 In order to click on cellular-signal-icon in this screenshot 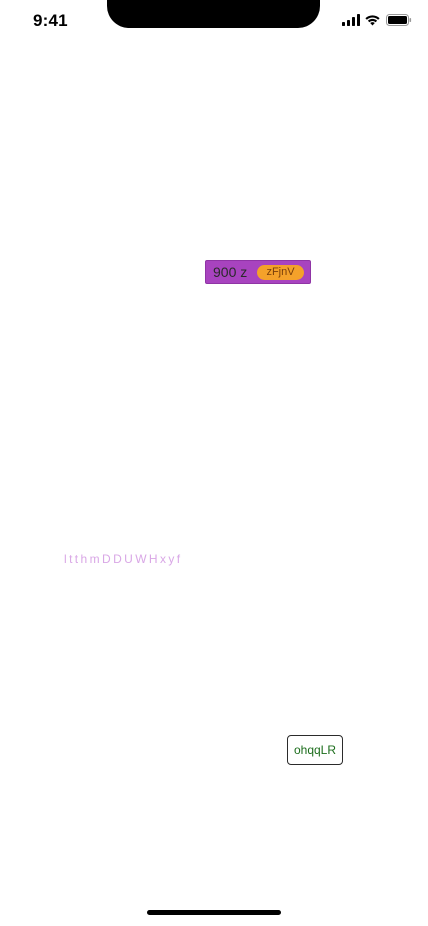, I will do `click(351, 20)`.